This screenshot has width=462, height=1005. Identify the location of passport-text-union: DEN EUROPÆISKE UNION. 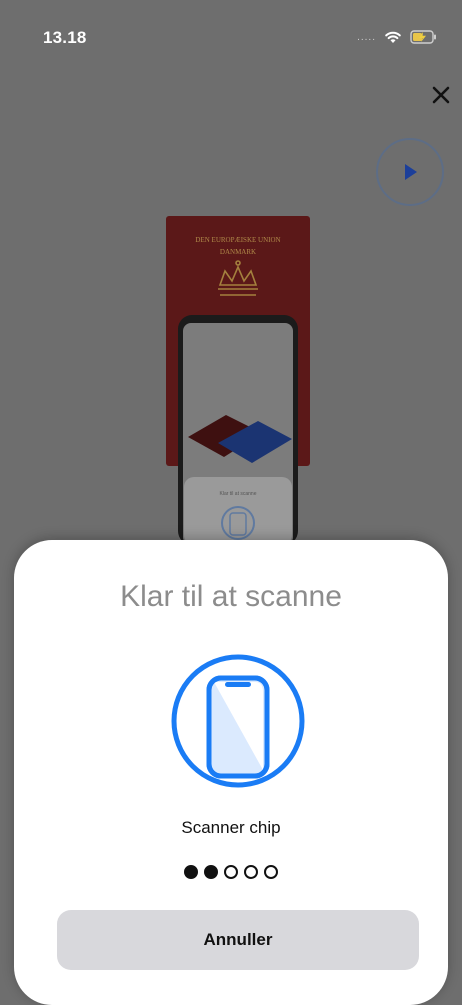
(237, 240).